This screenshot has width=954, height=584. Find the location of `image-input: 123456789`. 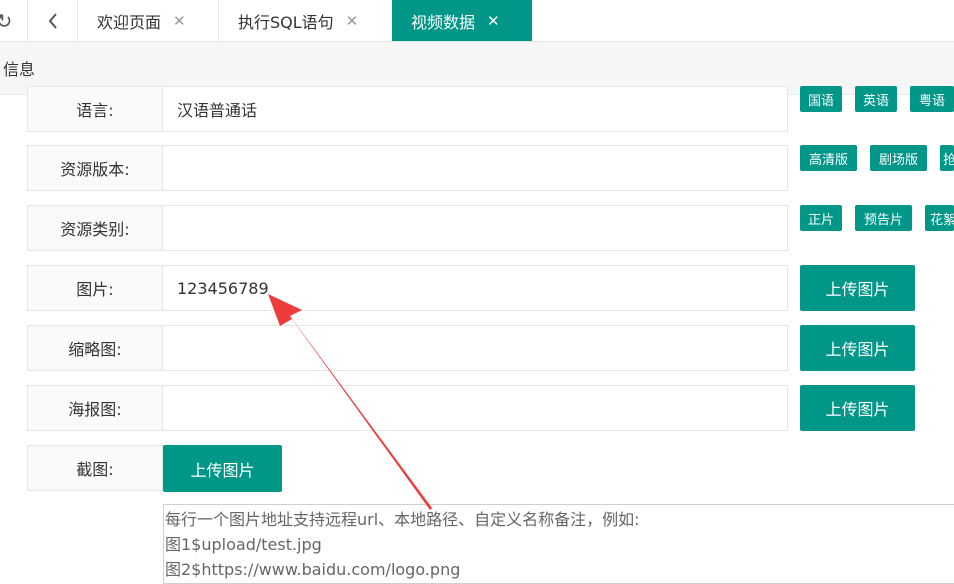

image-input: 123456789 is located at coordinates (475, 288).